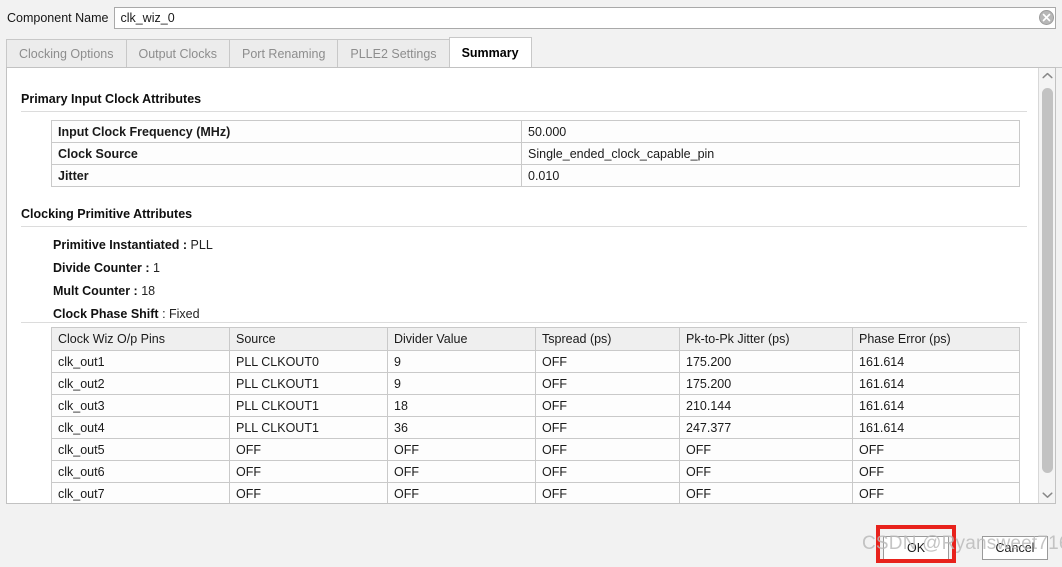 This screenshot has width=1062, height=567. Describe the element at coordinates (393, 53) in the screenshot. I see `tab-plle2-settings: PLLE2 Settings` at that location.